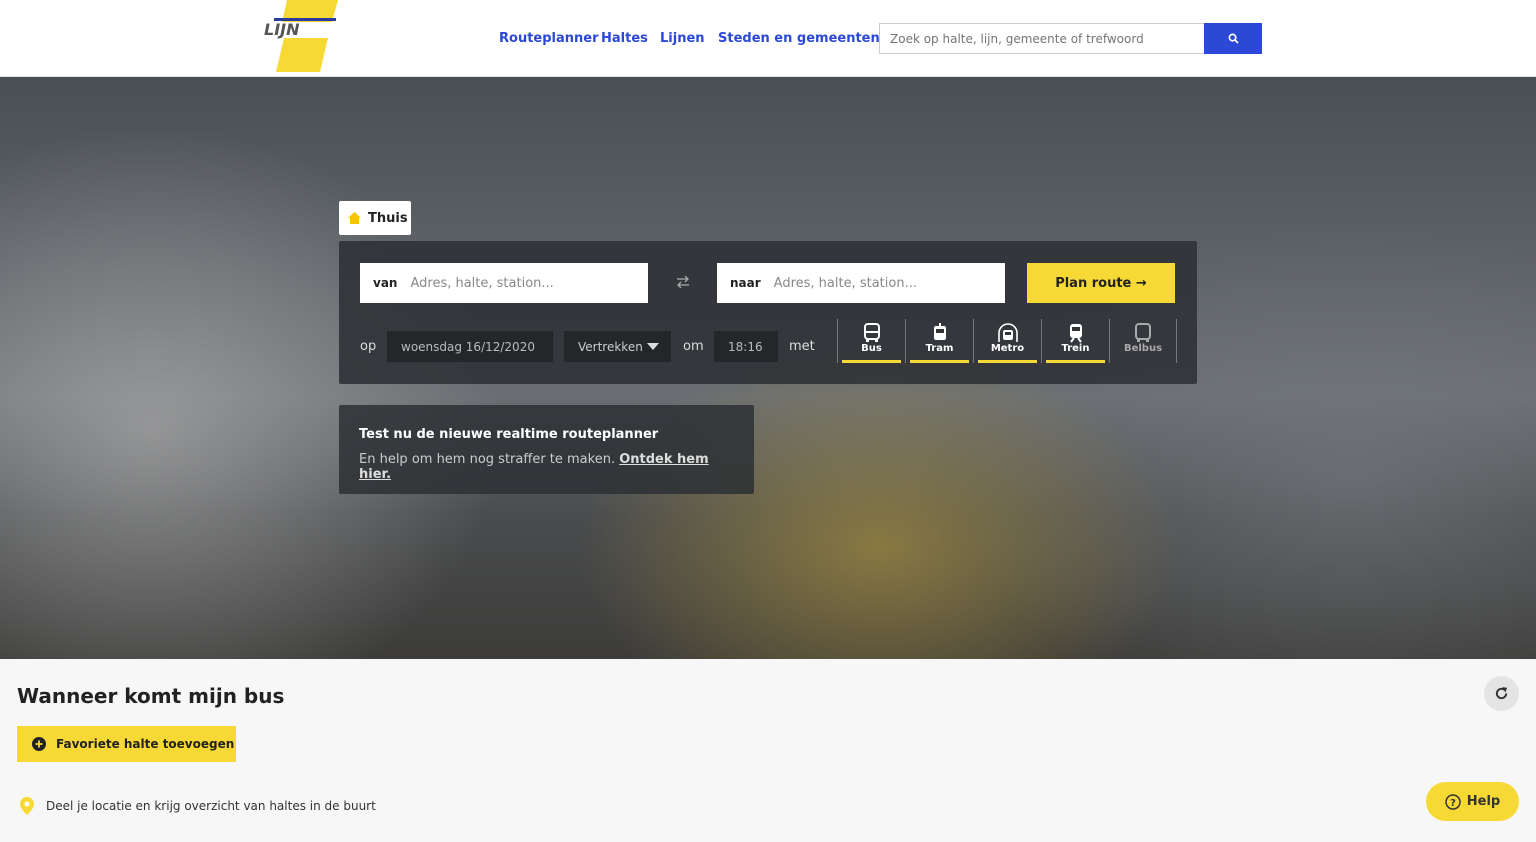  Describe the element at coordinates (1075, 348) in the screenshot. I see `mode-label: Trein` at that location.